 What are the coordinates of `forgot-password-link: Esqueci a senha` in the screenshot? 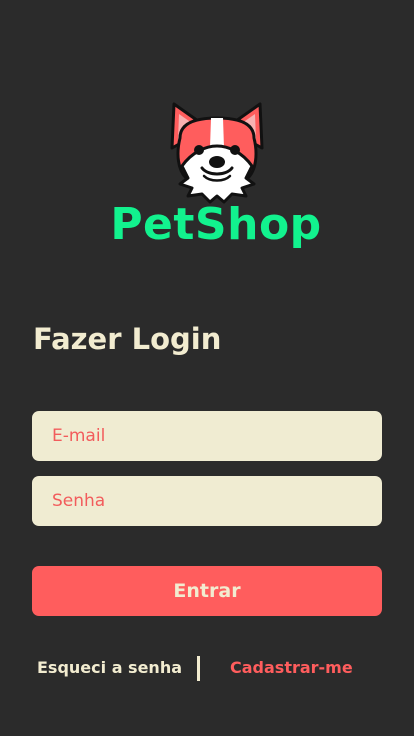 It's located at (109, 667).